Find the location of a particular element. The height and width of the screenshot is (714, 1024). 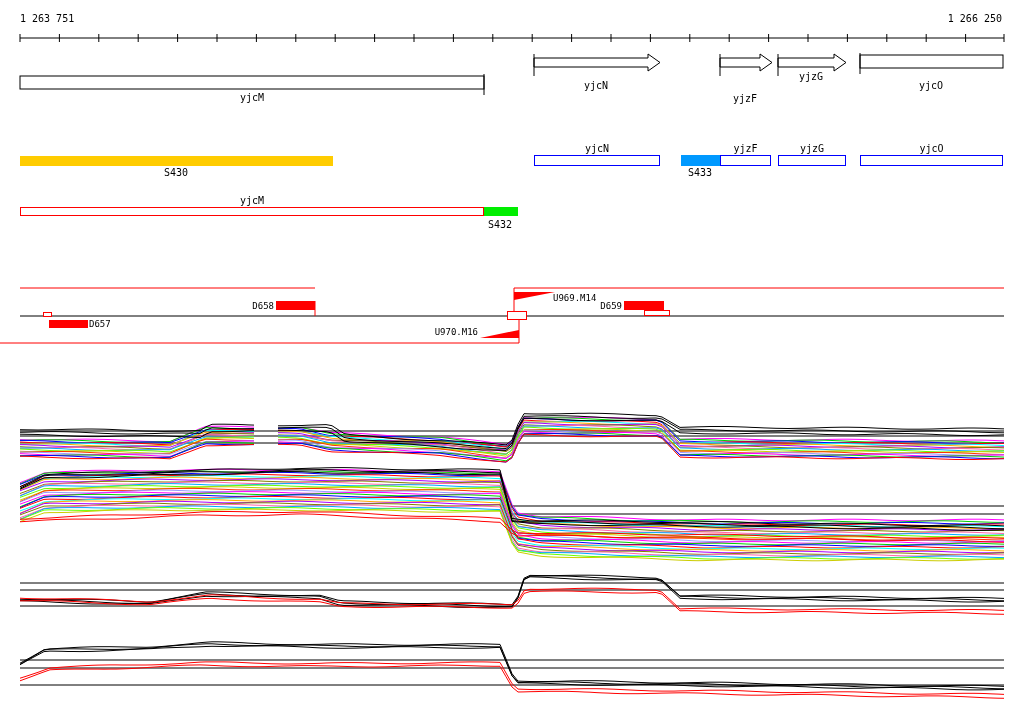

ruler-end-label: 1 266 250 is located at coordinates (974, 18).